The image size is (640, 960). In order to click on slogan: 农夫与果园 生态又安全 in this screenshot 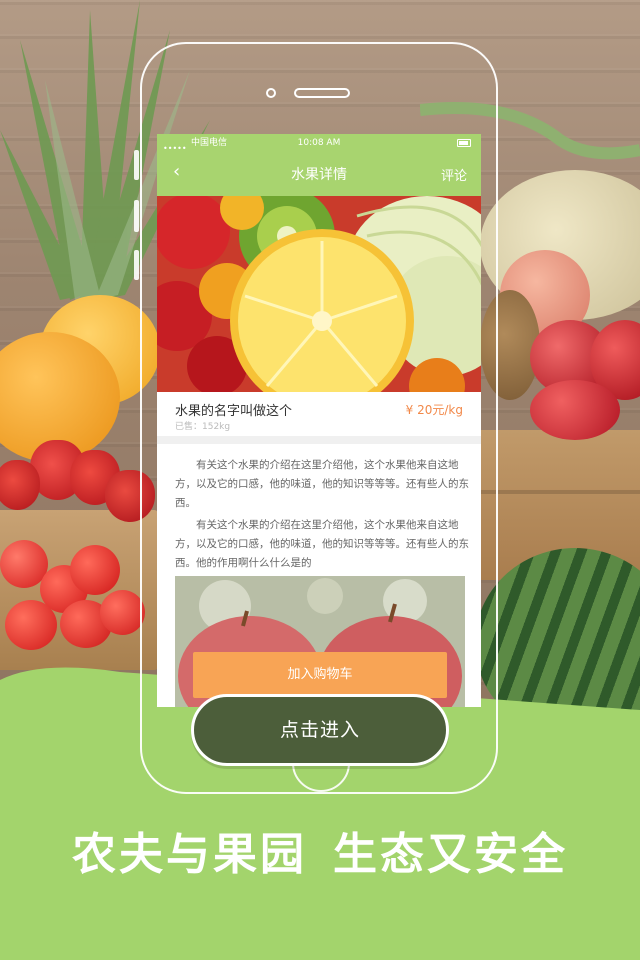, I will do `click(320, 850)`.